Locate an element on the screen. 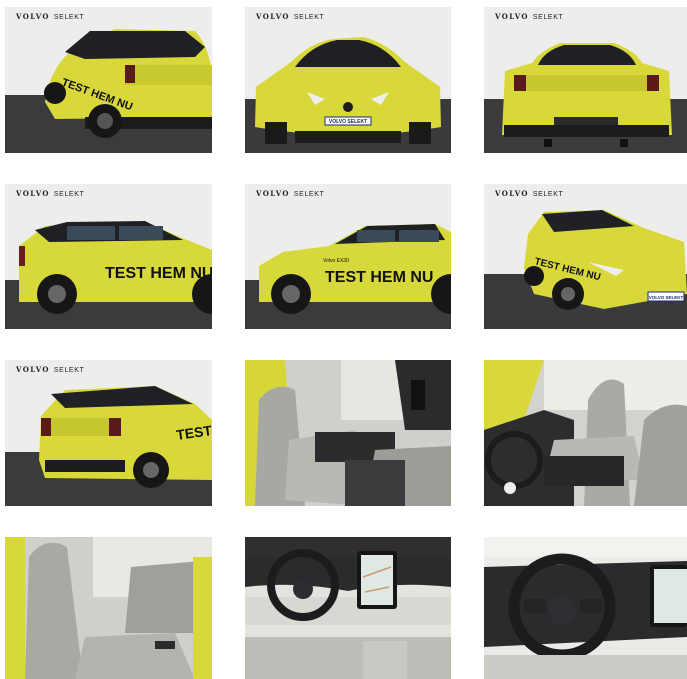  photo-front: VOLVO SELEKT VOLVO SELEKT is located at coordinates (348, 80).